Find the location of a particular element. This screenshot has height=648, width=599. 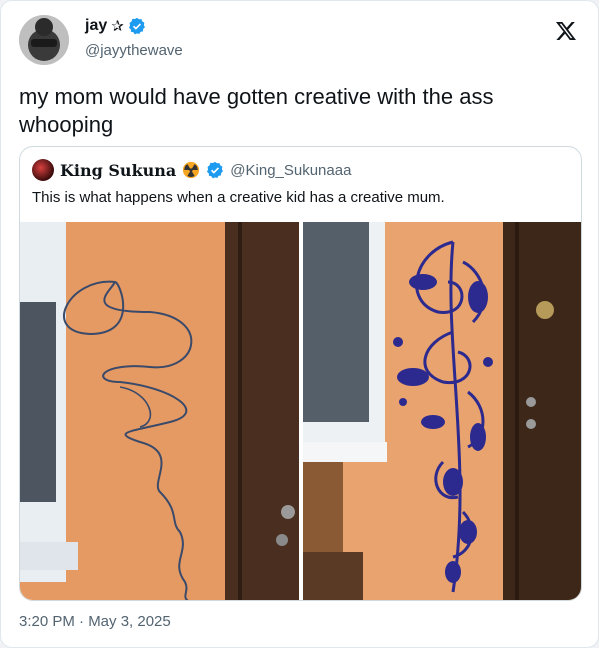

name-star-glyph: ✰ is located at coordinates (117, 26).